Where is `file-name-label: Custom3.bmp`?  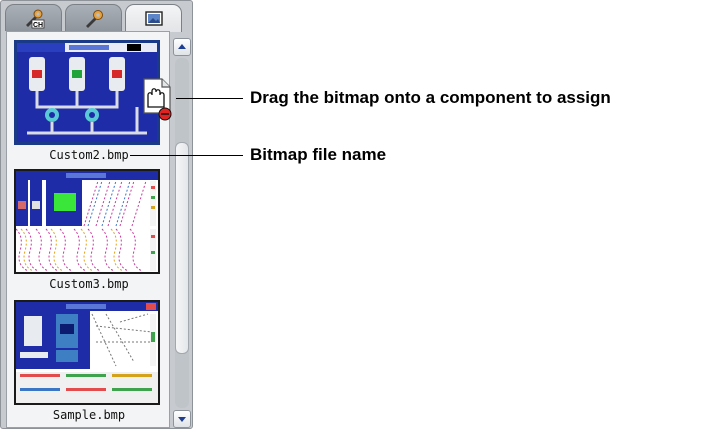
file-name-label: Custom3.bmp is located at coordinates (89, 284).